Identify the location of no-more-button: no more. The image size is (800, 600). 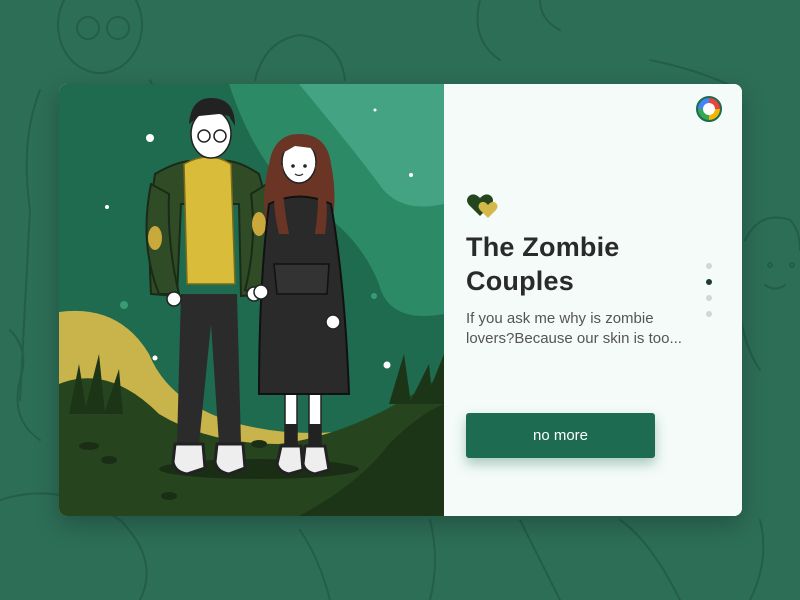
(560, 435).